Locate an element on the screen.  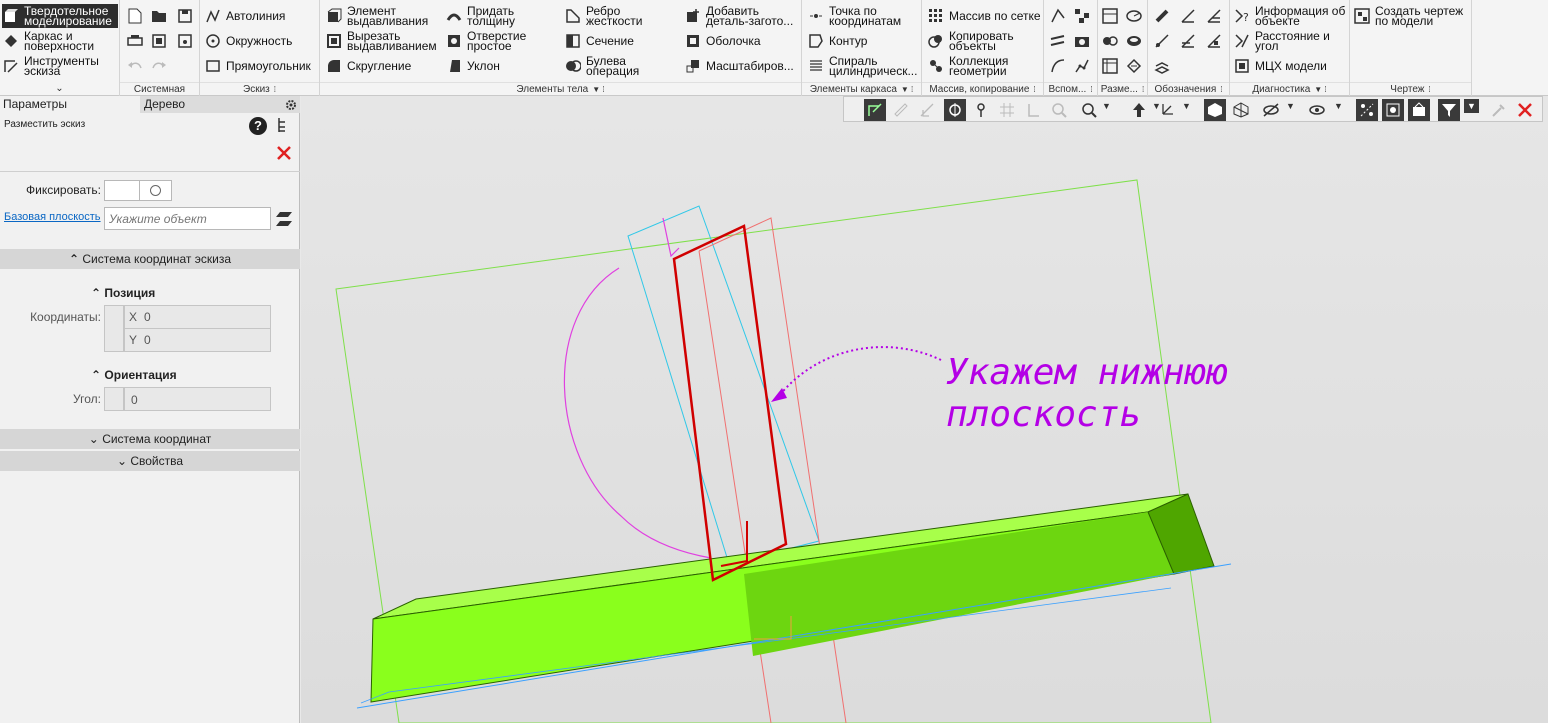
cancel-close-icon is located at coordinates (285, 154).